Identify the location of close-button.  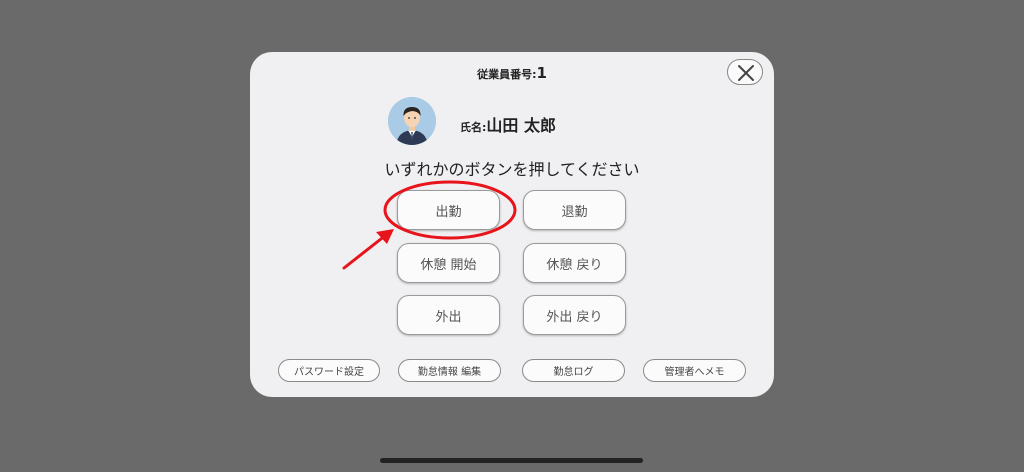
(745, 72).